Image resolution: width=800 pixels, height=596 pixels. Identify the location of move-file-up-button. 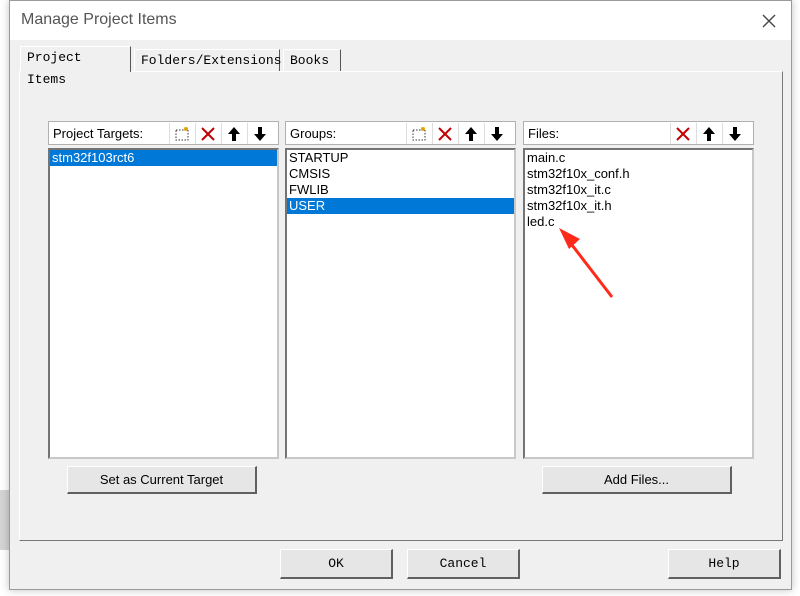
(708, 133).